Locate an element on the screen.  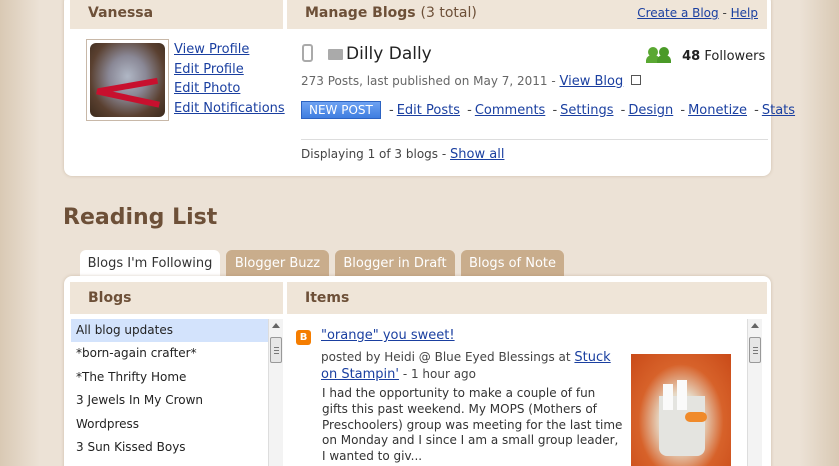
list-item: *born-again crafter* is located at coordinates (169, 353).